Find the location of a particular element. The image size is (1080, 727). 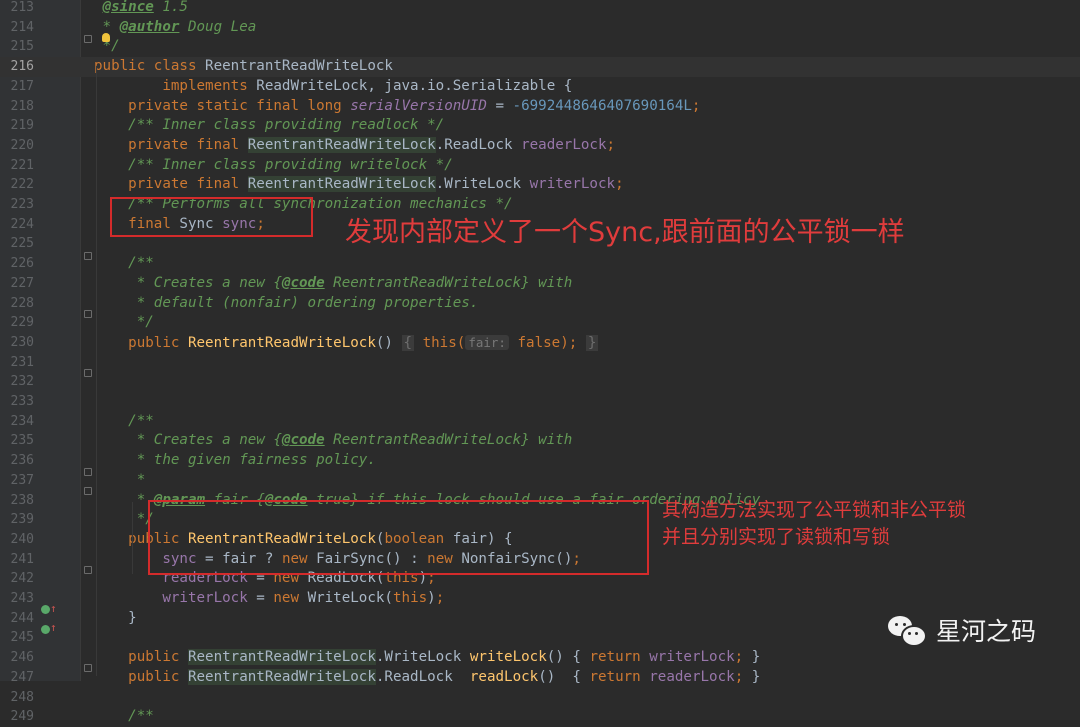

line-number: 221 is located at coordinates (22, 165).